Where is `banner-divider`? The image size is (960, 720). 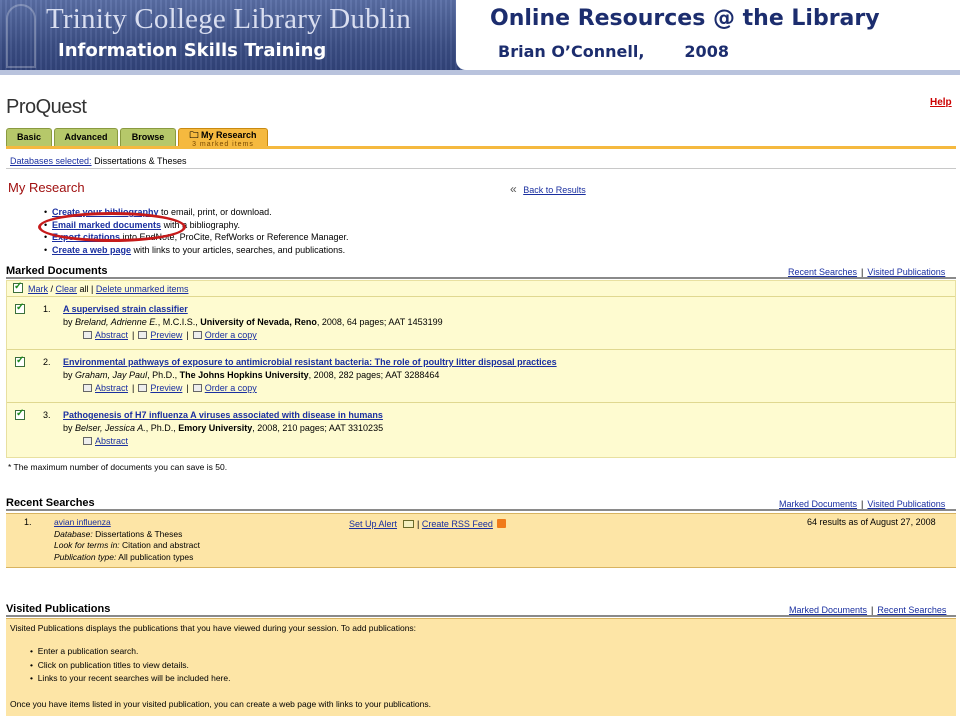 banner-divider is located at coordinates (480, 72).